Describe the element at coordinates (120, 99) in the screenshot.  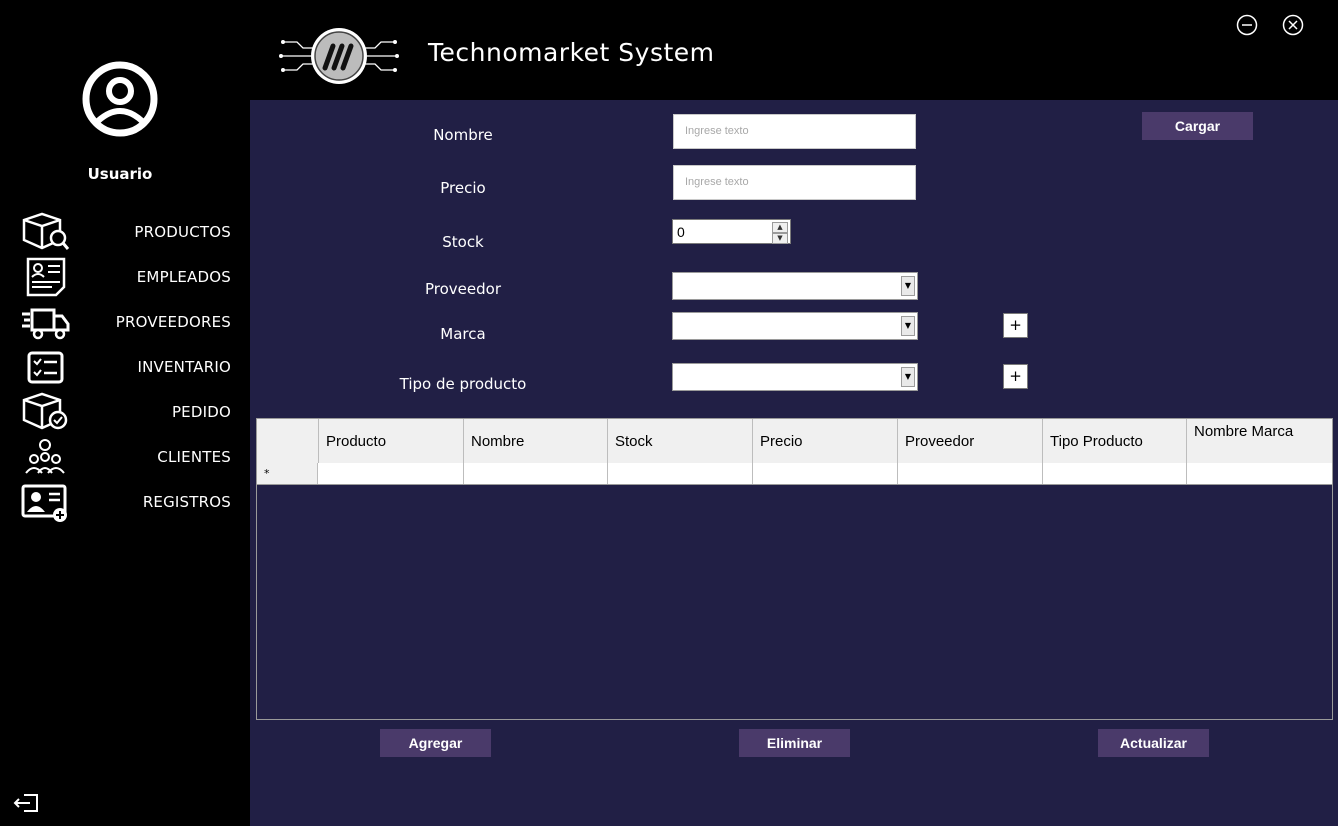
I see `user-avatar-icon` at that location.